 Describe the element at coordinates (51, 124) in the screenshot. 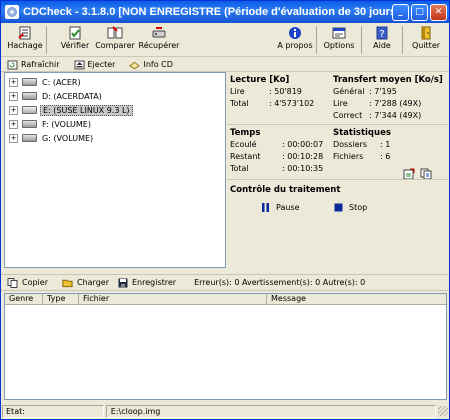

I see `tree-item-f: + F: (VOLUME)` at that location.